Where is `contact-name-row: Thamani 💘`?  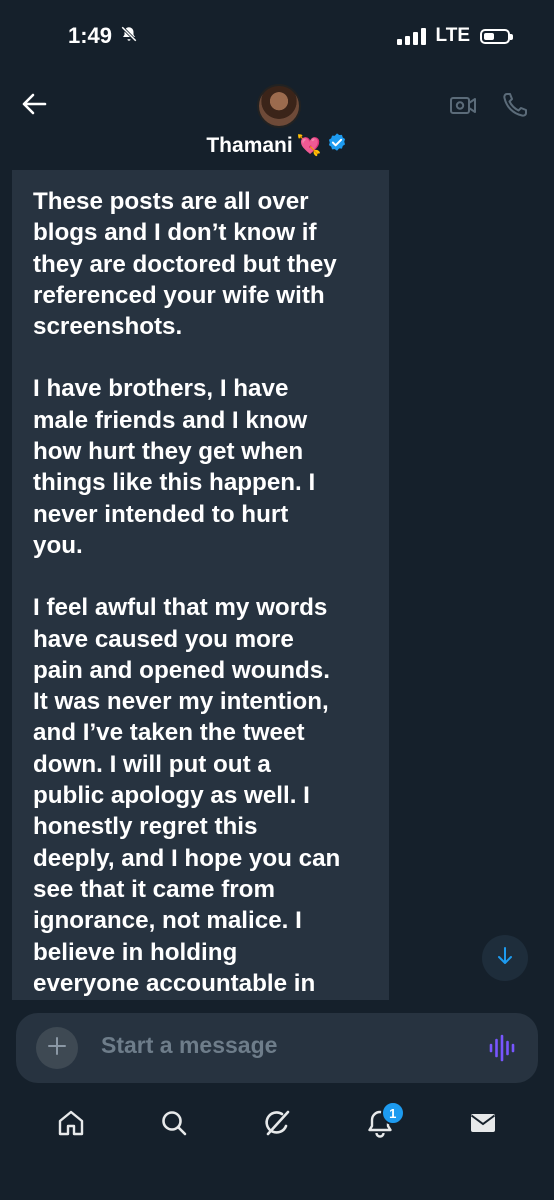 contact-name-row: Thamani 💘 is located at coordinates (277, 145).